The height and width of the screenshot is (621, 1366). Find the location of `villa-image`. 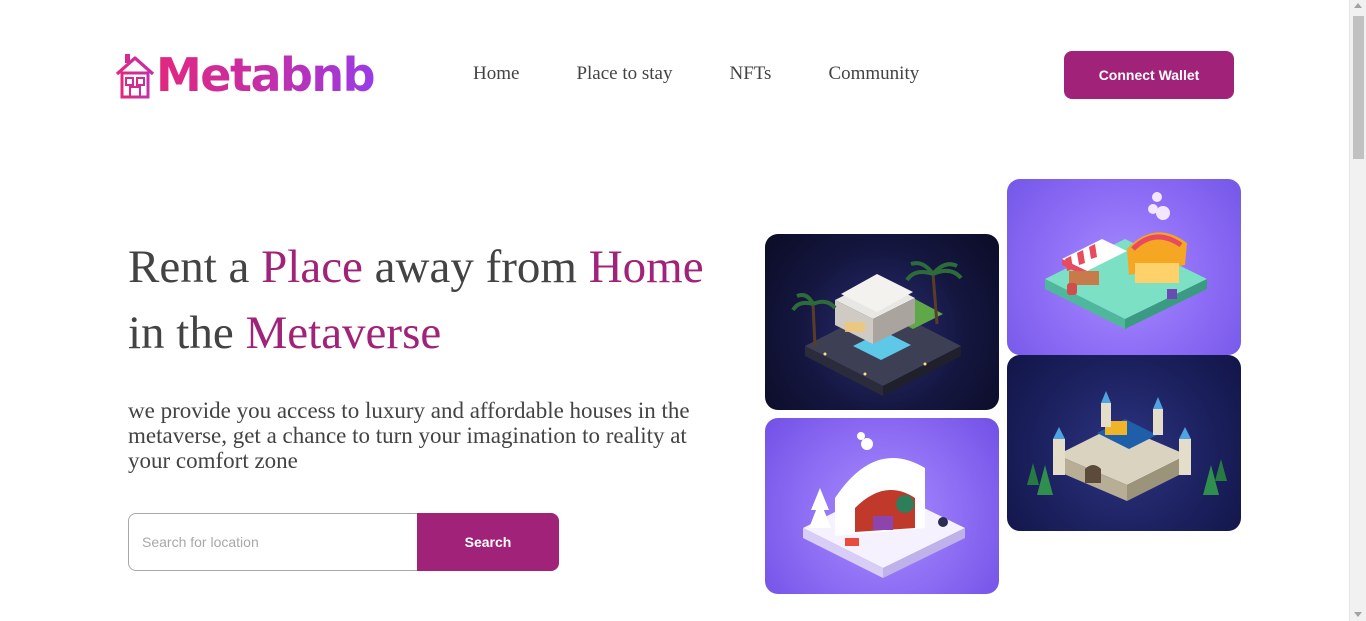

villa-image is located at coordinates (882, 322).